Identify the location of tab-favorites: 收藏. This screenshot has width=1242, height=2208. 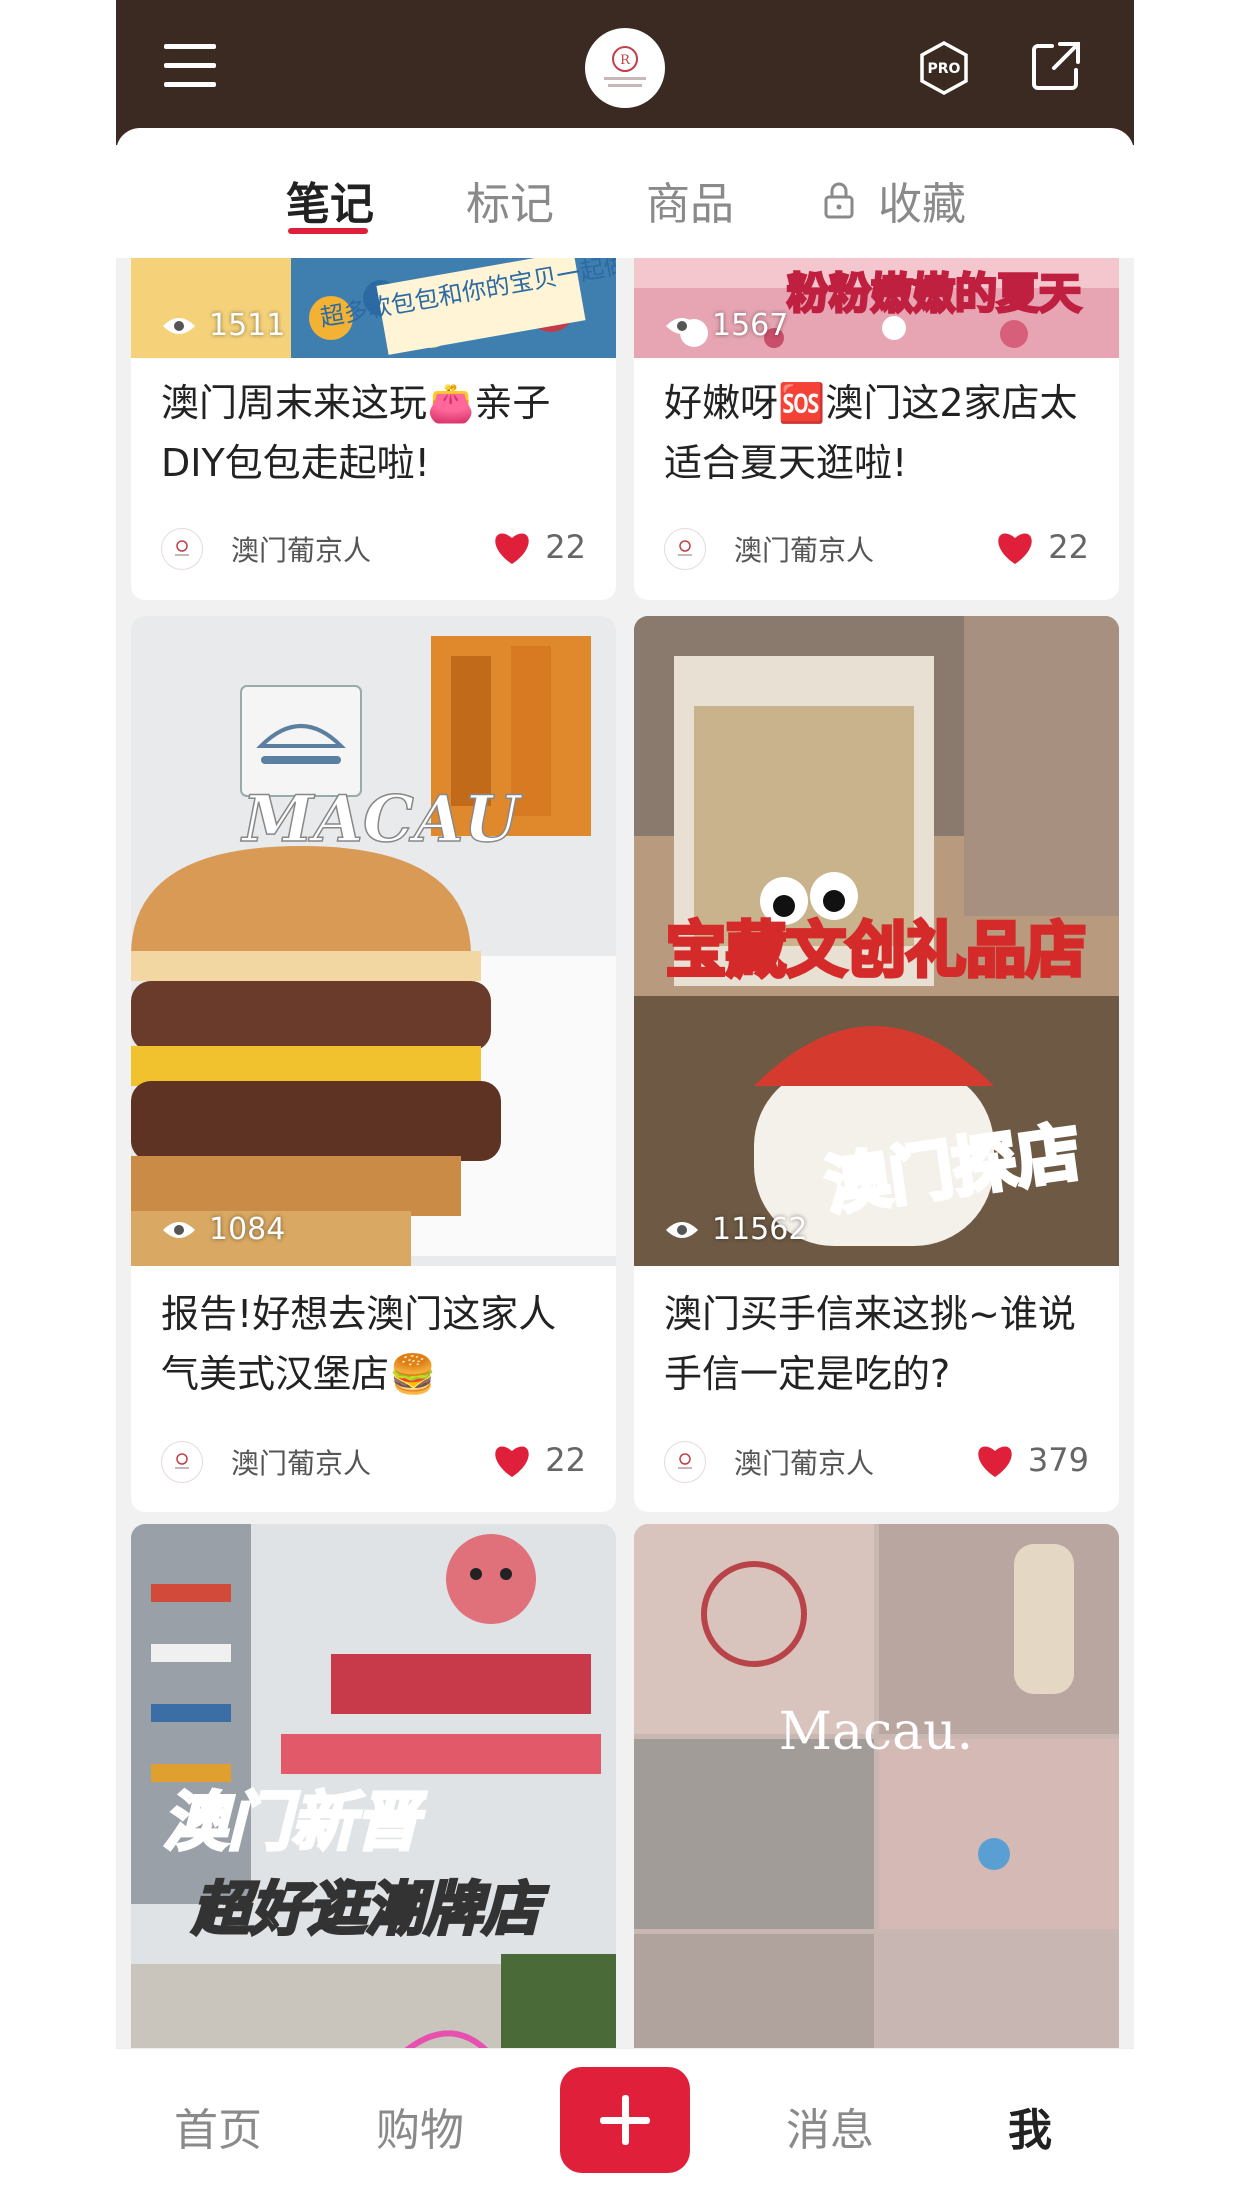
(894, 200).